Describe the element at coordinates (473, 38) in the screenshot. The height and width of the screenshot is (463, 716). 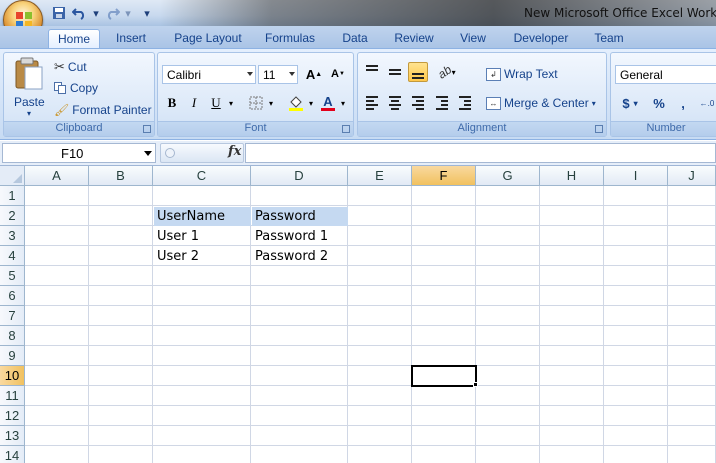
I see `tab-view: View` at that location.